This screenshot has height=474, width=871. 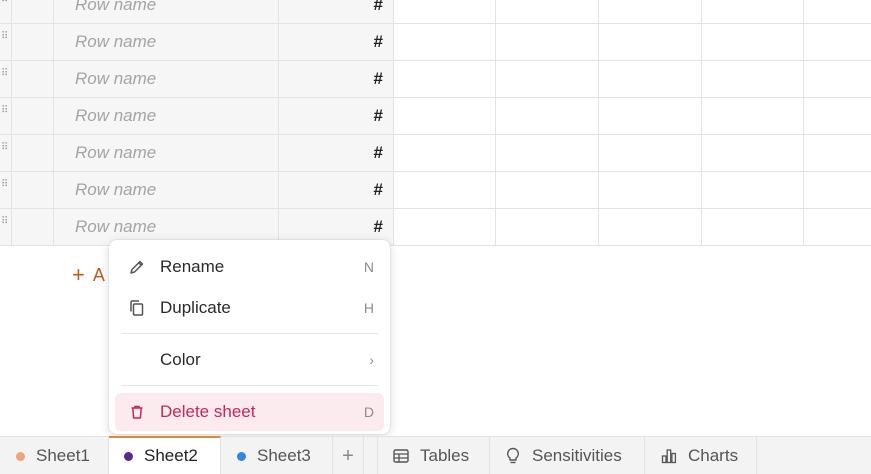 I want to click on color-menu-item: Color ›, so click(x=249, y=360).